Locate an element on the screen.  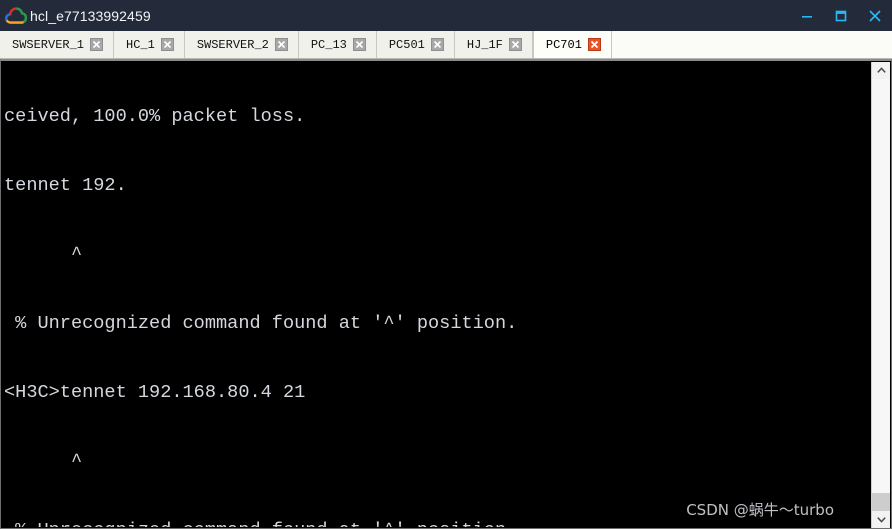
terminal-scrollbar is located at coordinates (880, 295).